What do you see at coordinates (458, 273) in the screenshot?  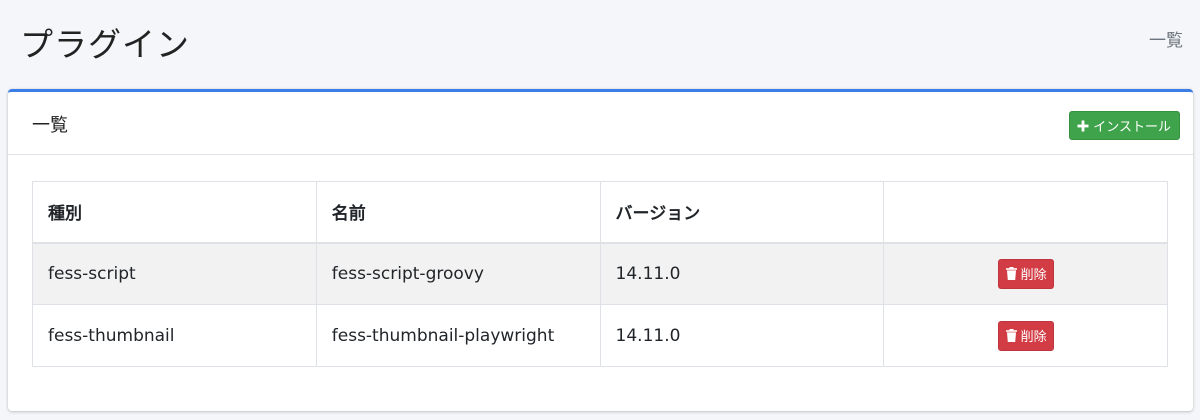 I see `cell-name: fess-script-groovy` at bounding box center [458, 273].